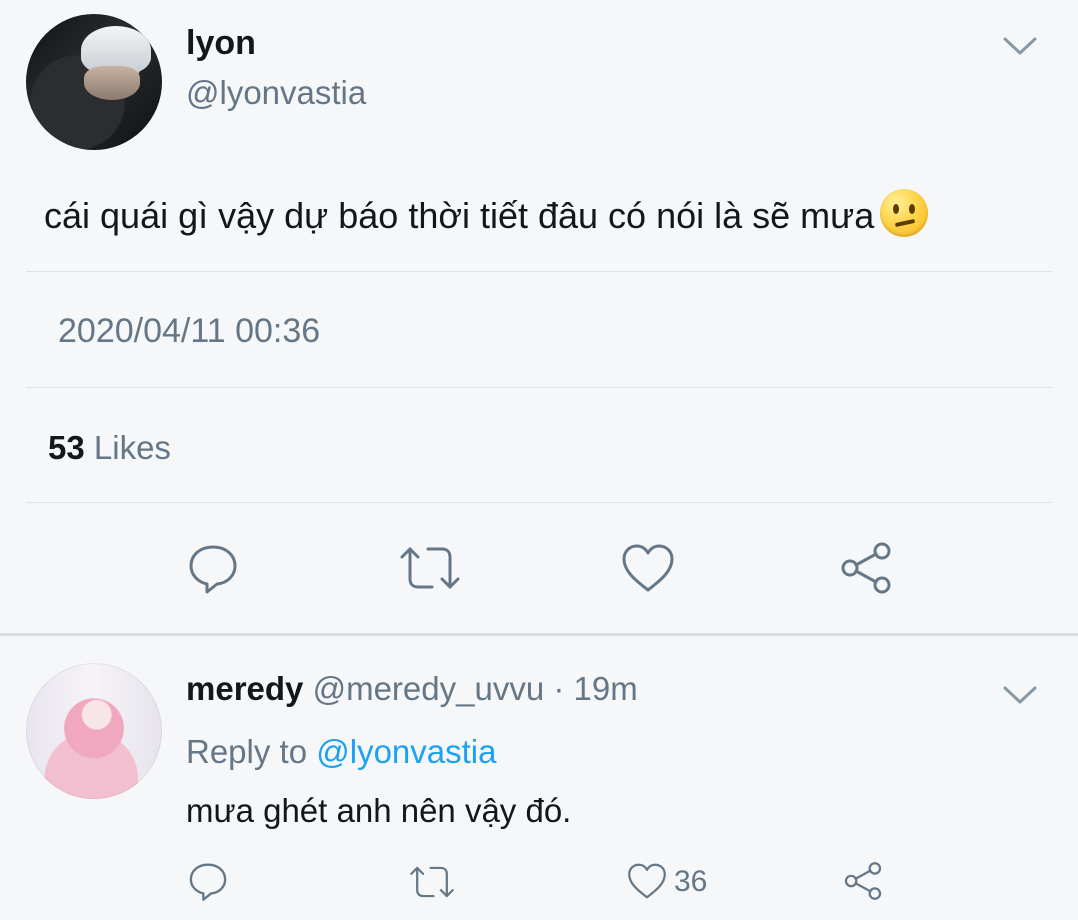  Describe the element at coordinates (221, 43) in the screenshot. I see `author-display-name: lyon` at that location.